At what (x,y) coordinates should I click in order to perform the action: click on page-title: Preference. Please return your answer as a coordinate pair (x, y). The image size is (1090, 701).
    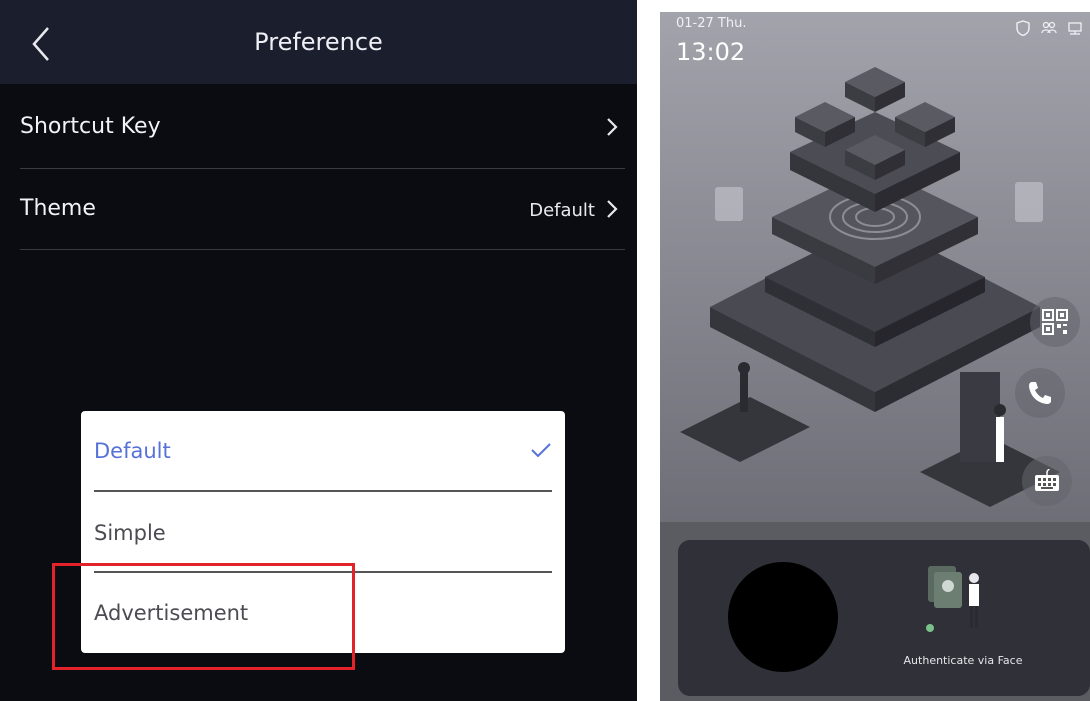
    Looking at the image, I should click on (318, 42).